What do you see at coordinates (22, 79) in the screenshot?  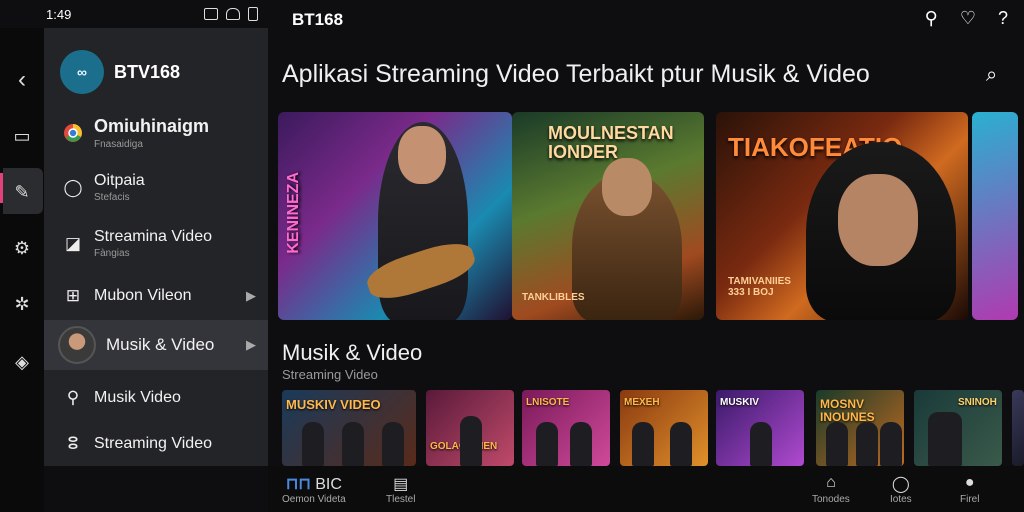 I see `back-icon: ‹` at bounding box center [22, 79].